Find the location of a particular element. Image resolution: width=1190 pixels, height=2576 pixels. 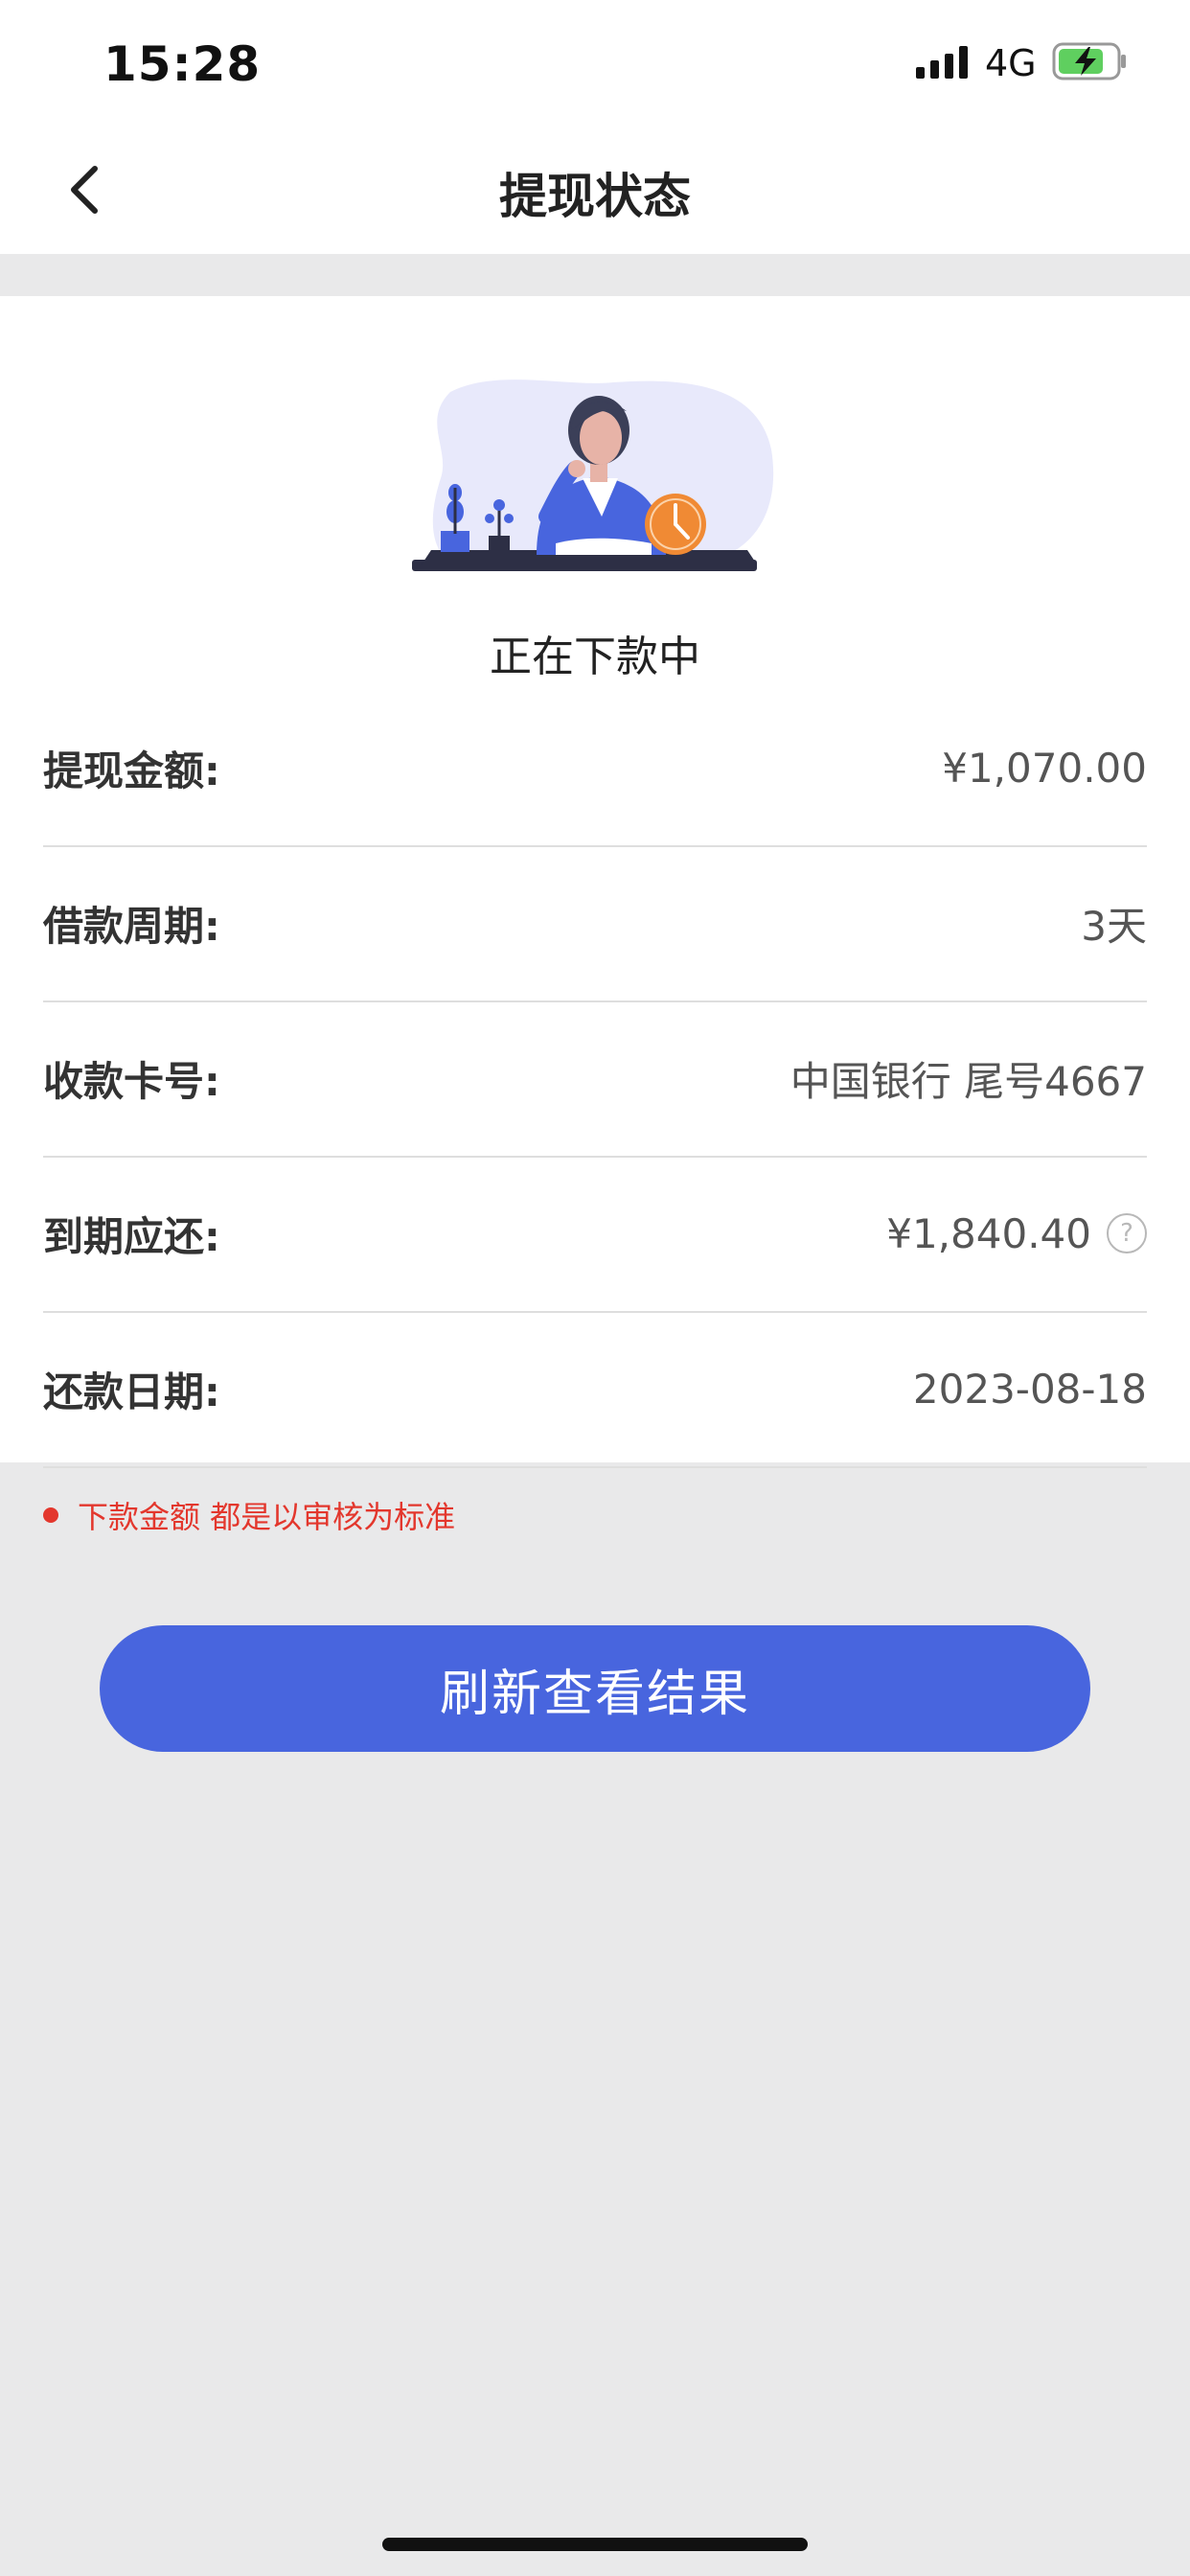

row-value: 3天 is located at coordinates (1114, 923).